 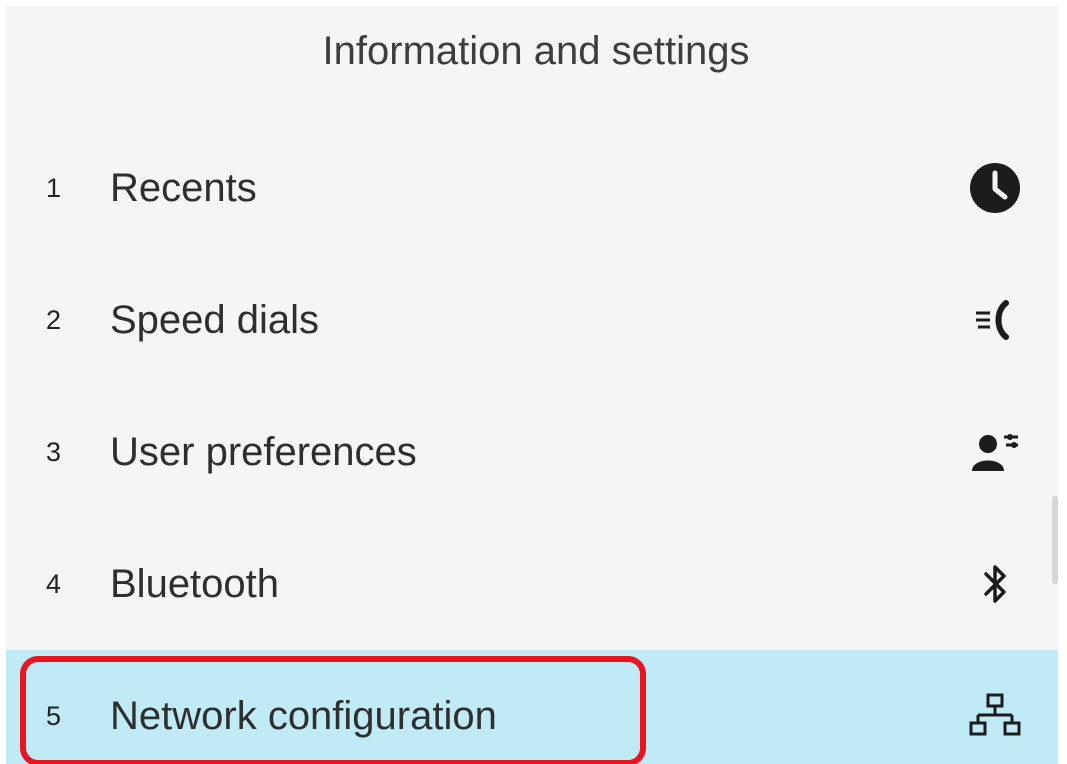 I want to click on page-title: Information and settings, so click(x=536, y=51).